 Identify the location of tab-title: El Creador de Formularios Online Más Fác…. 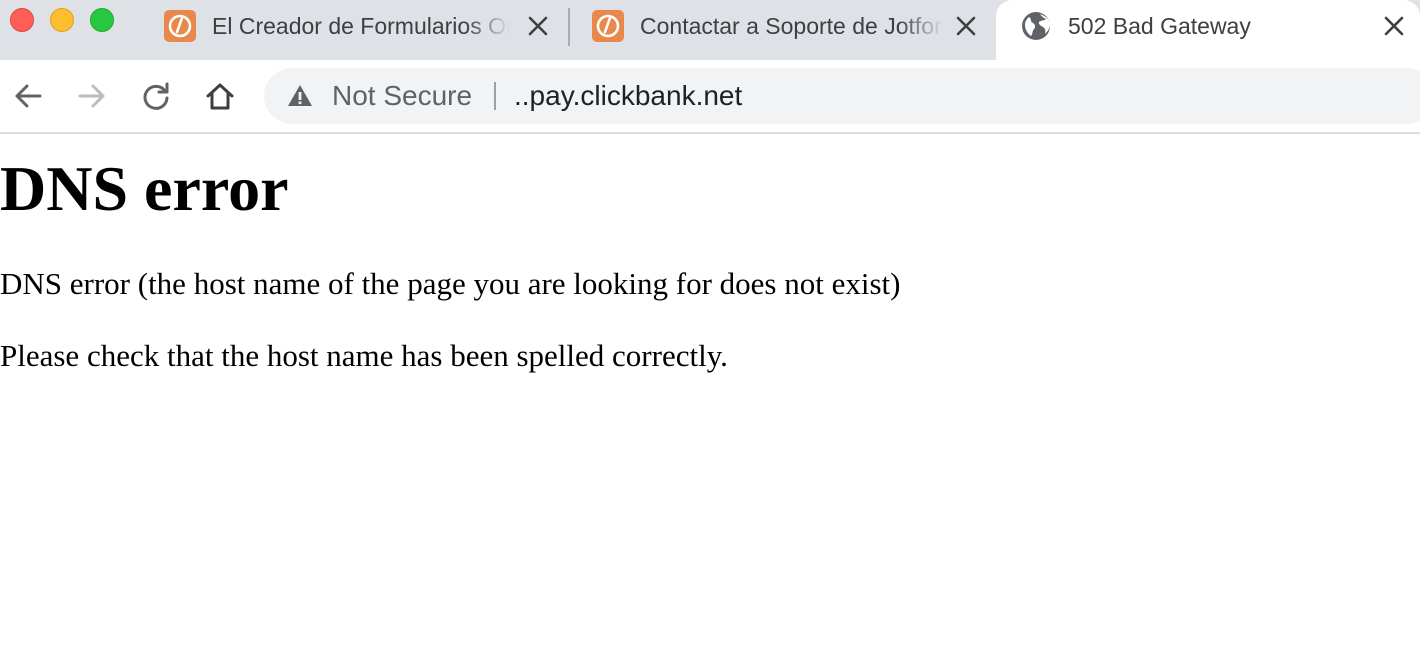
(361, 26).